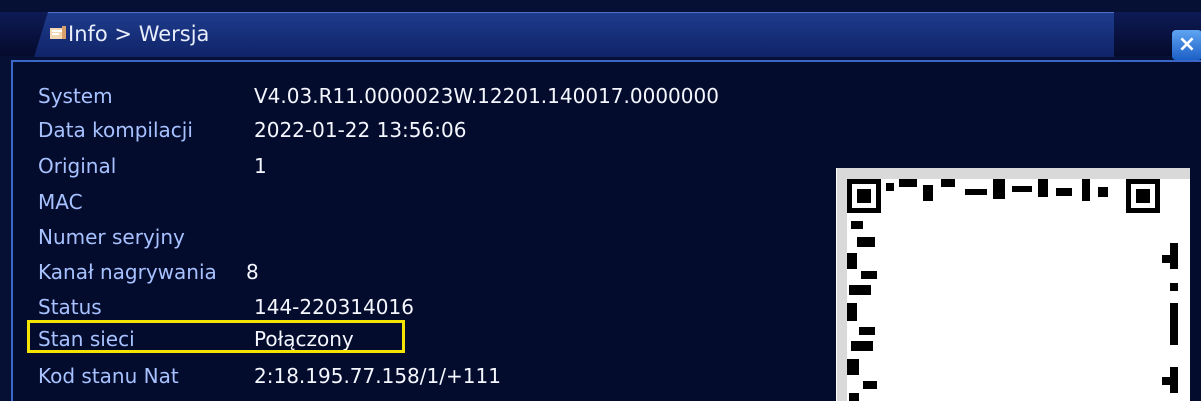 The image size is (1201, 401). I want to click on record-channel-value: 8, so click(252, 272).